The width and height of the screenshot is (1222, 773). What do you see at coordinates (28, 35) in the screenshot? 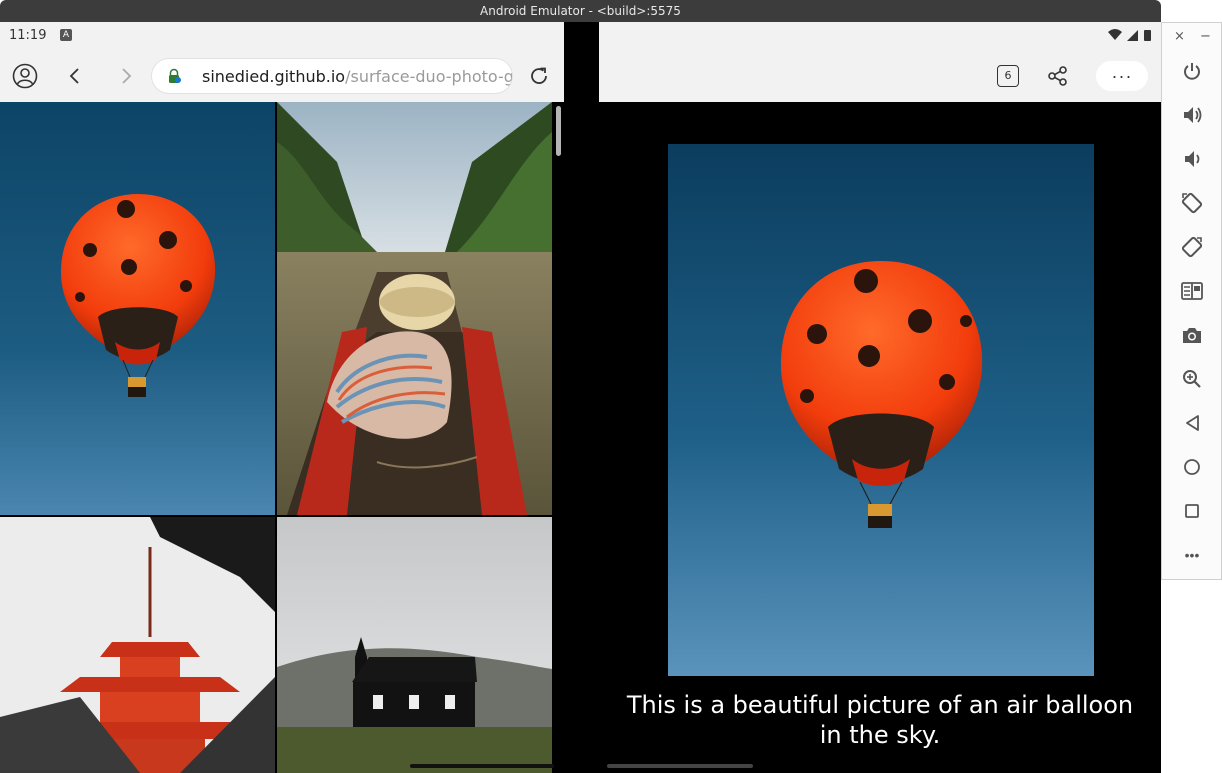
I see `status-time: 11:19` at bounding box center [28, 35].